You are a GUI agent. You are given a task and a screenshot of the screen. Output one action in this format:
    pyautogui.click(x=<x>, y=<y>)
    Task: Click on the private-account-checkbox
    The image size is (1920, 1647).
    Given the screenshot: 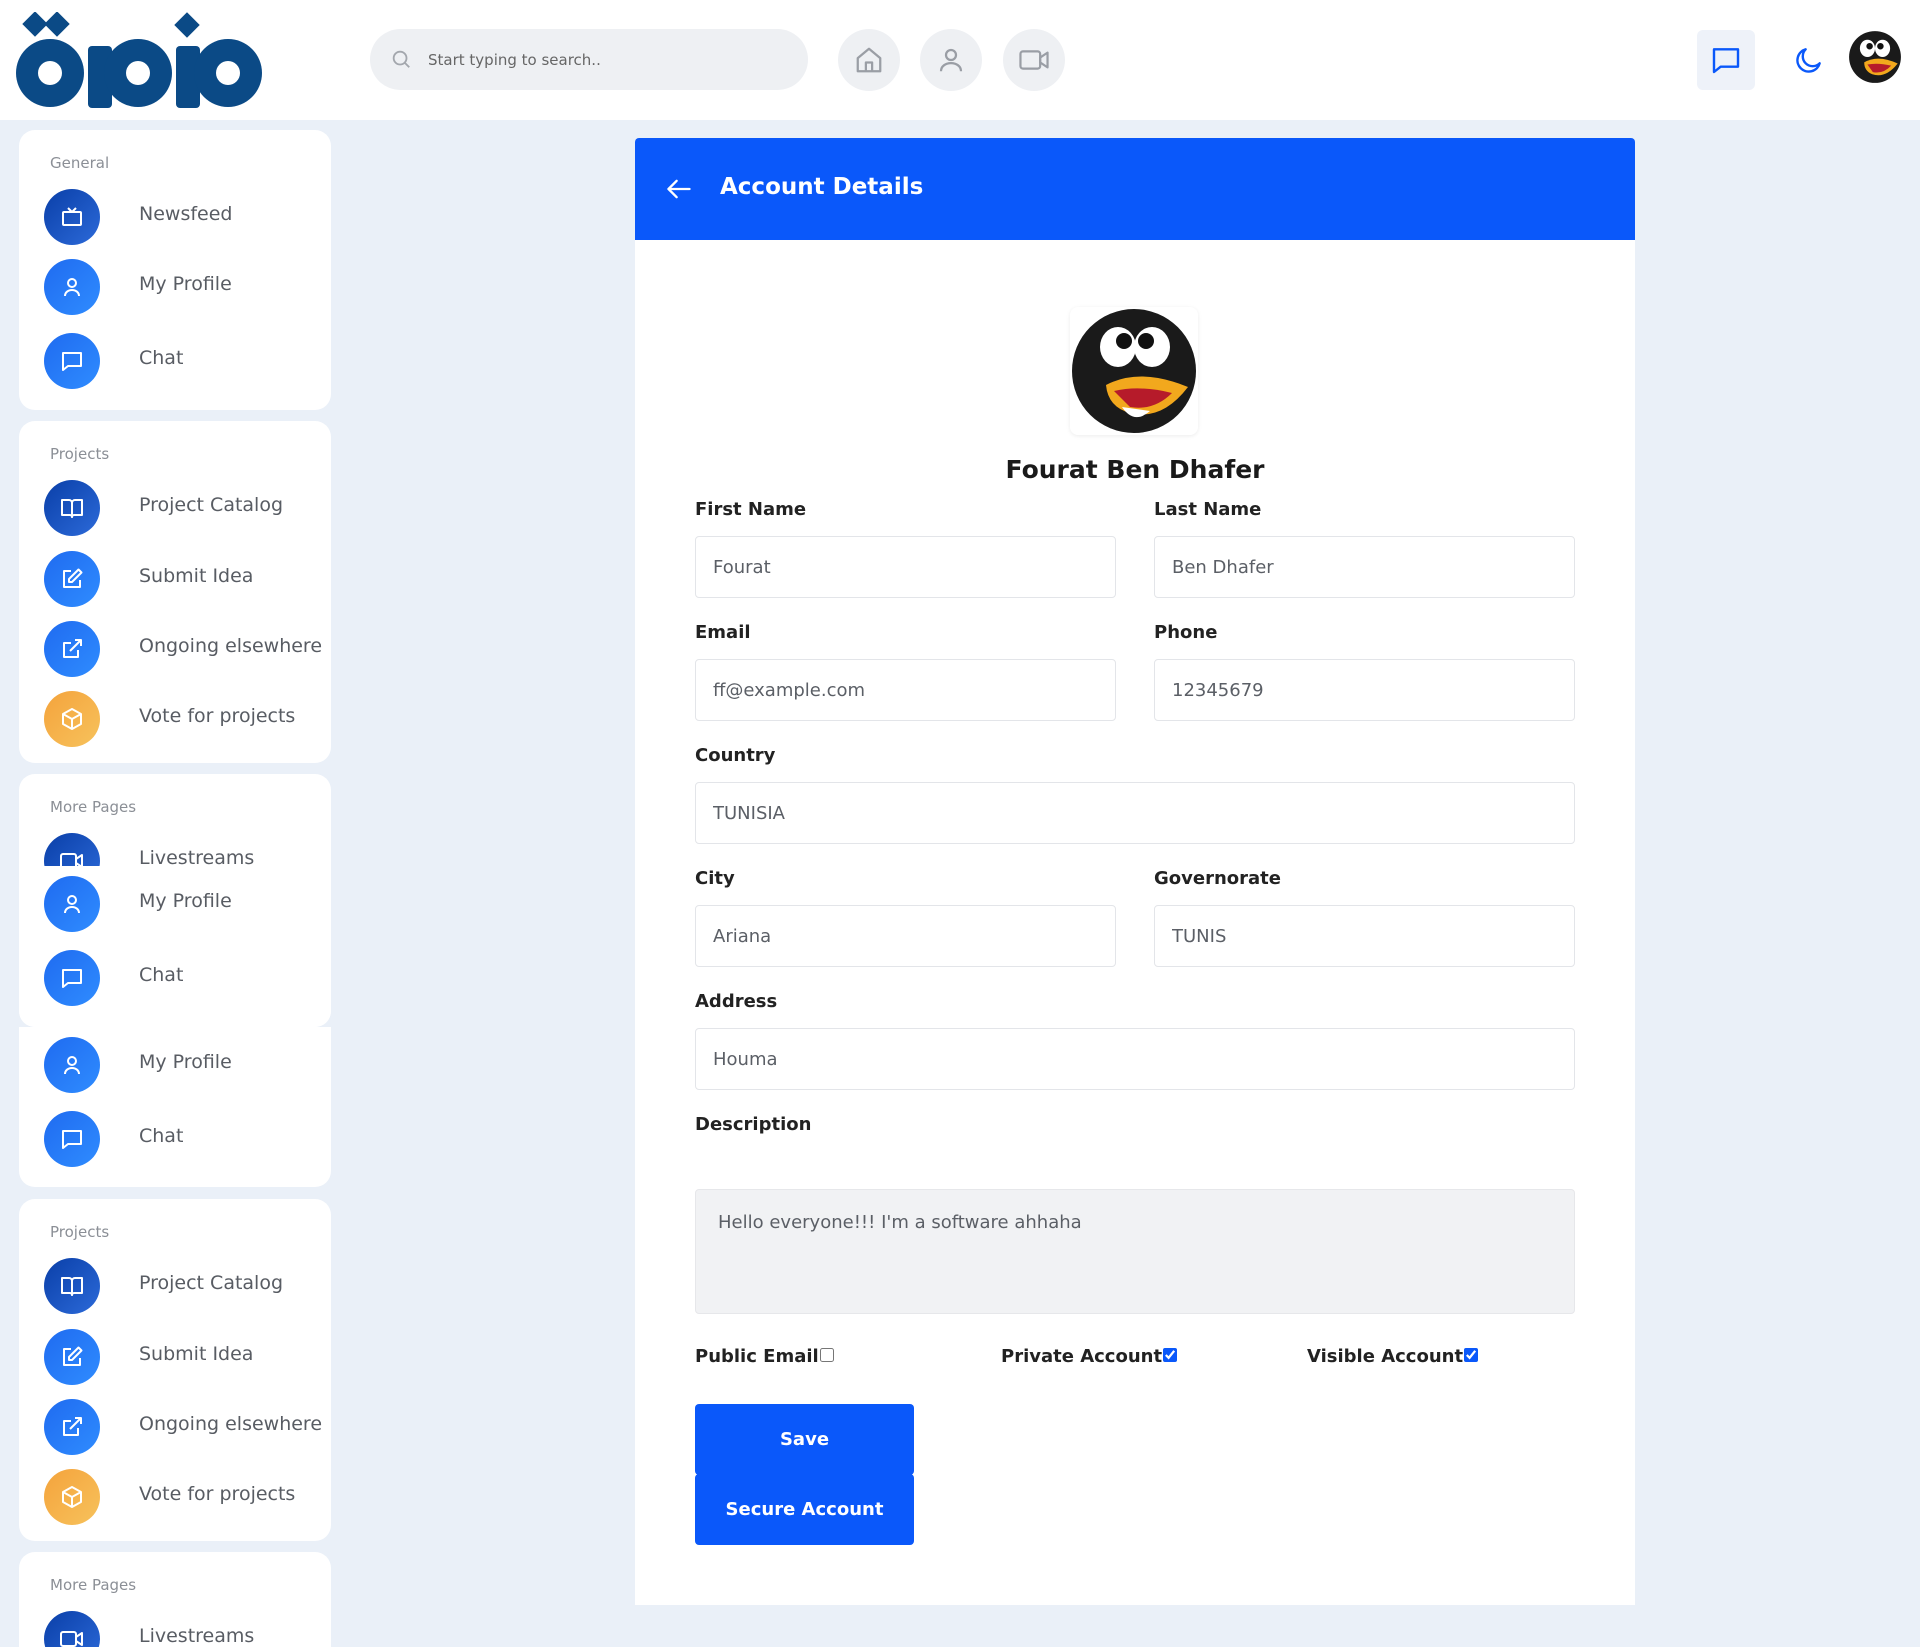 What is the action you would take?
    pyautogui.click(x=1170, y=1355)
    